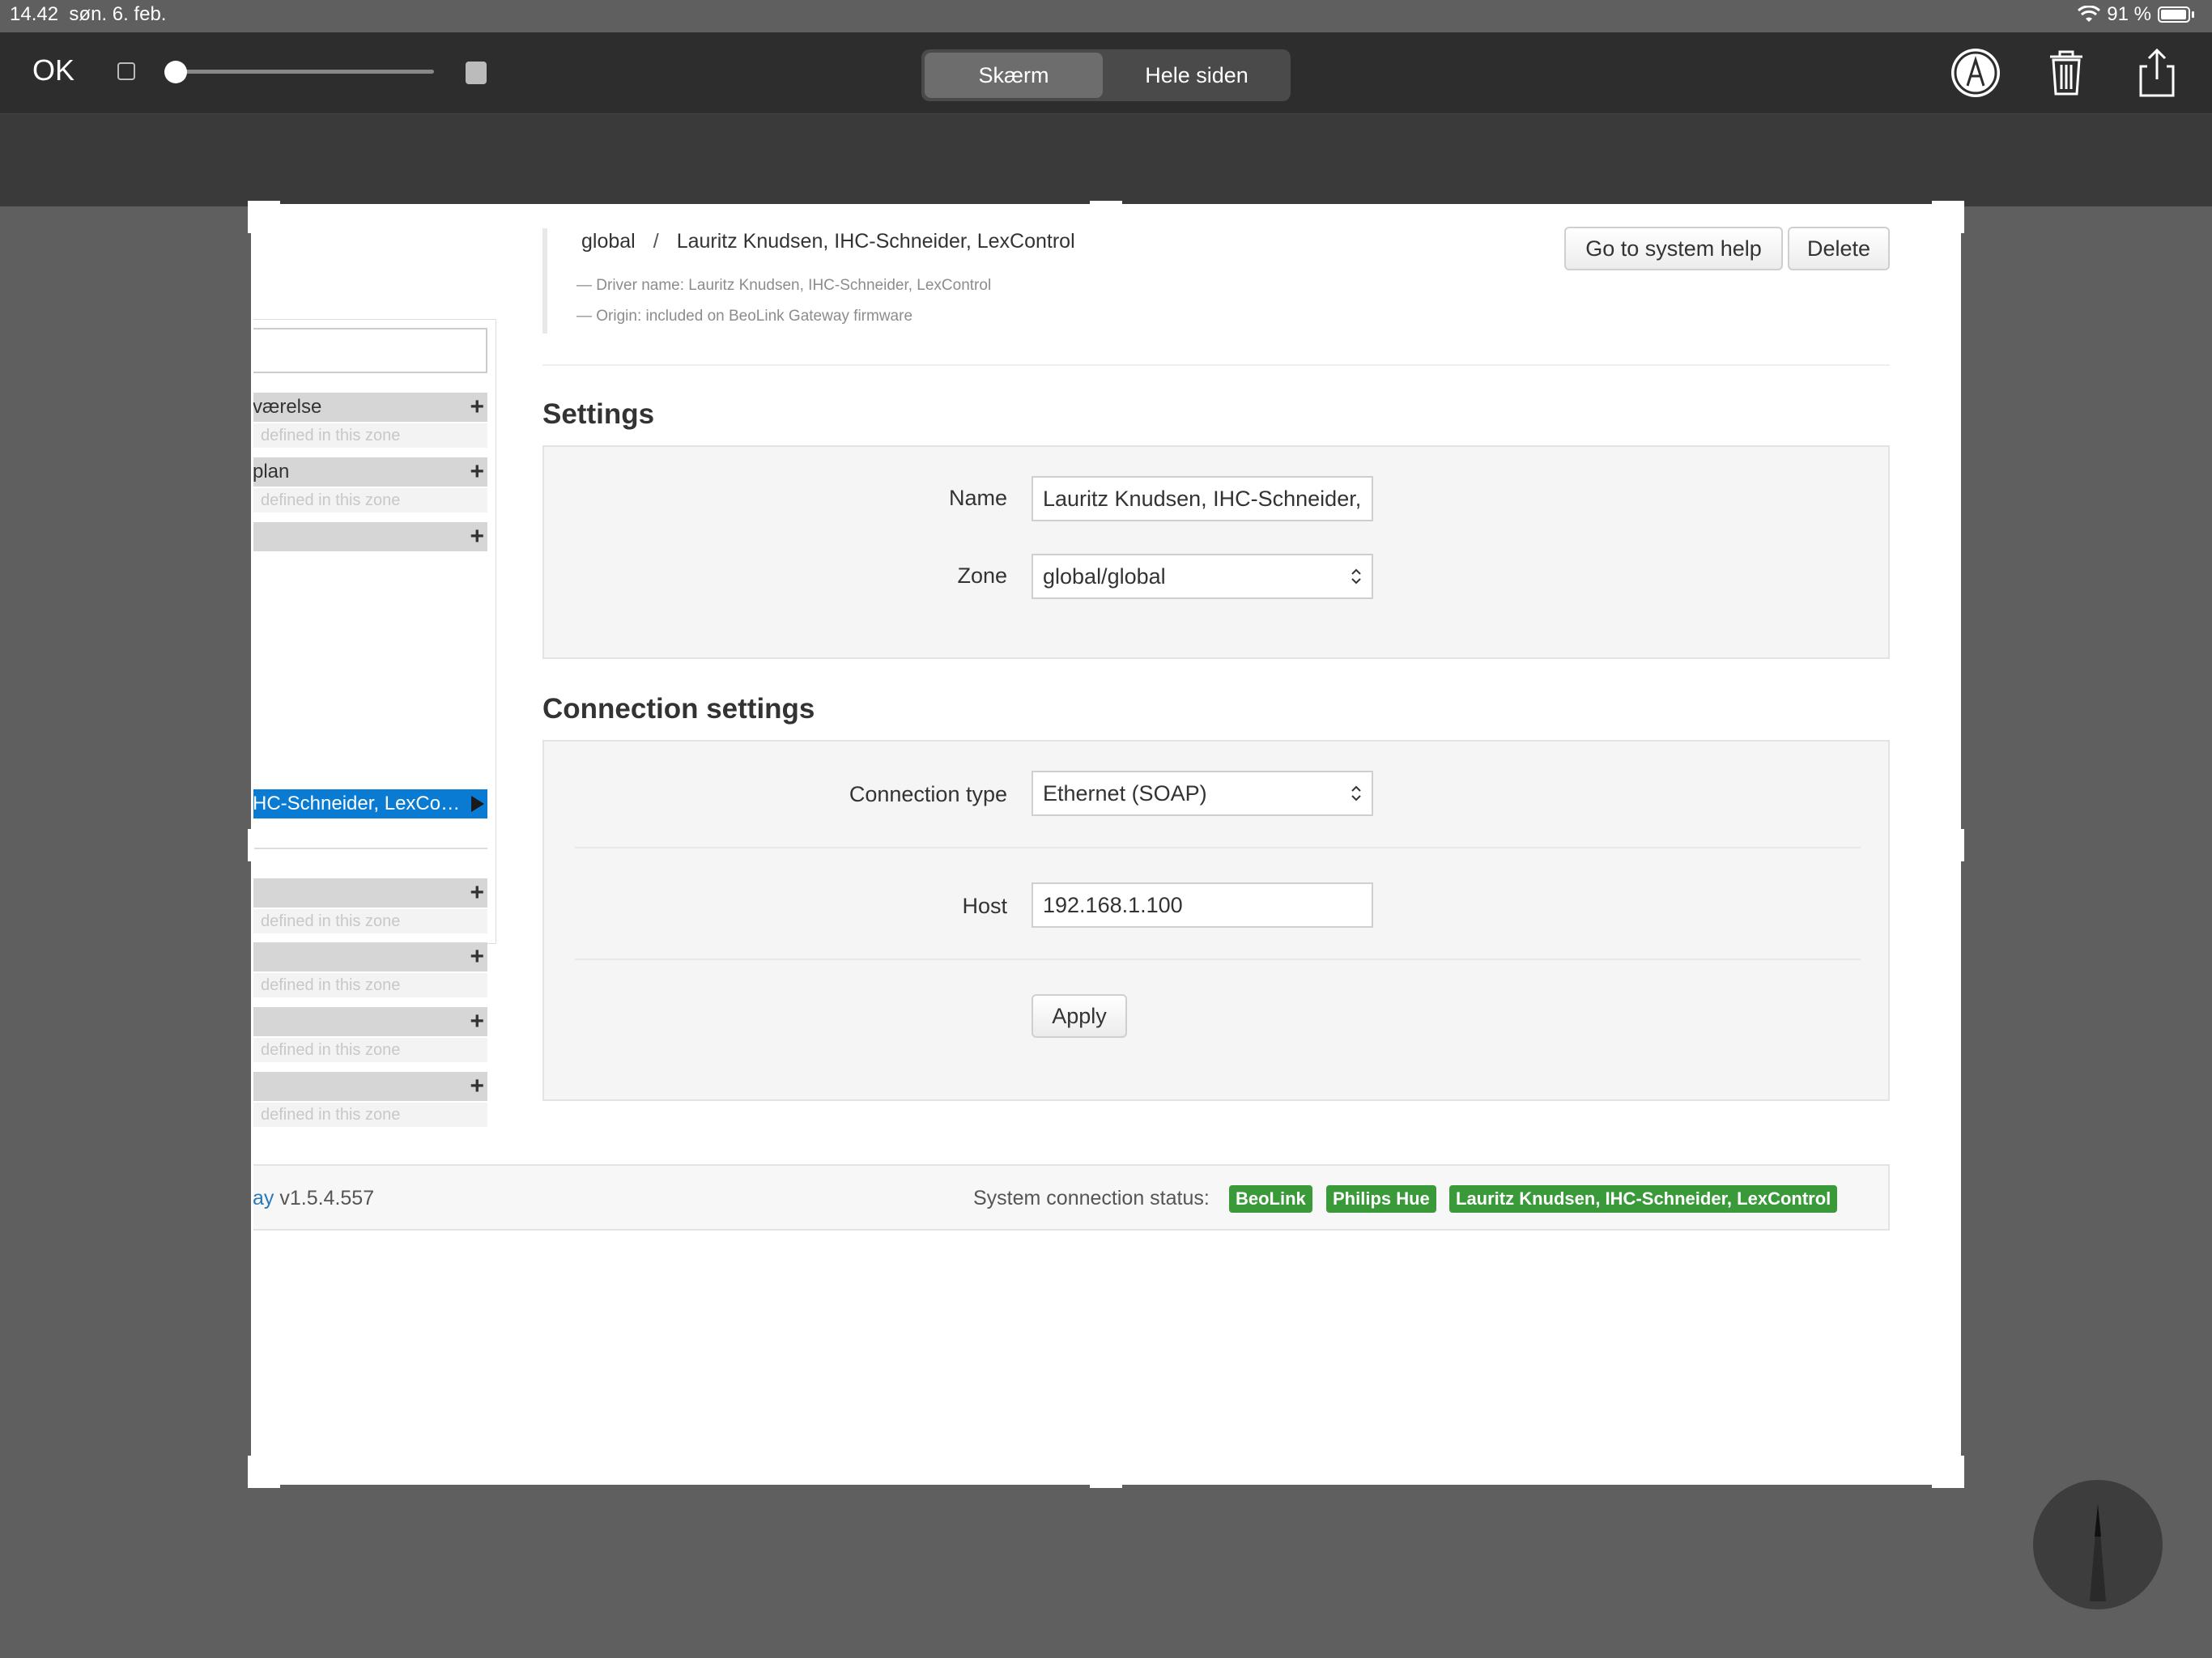 The width and height of the screenshot is (2212, 1658). I want to click on crop-handle-top, so click(1106, 204).